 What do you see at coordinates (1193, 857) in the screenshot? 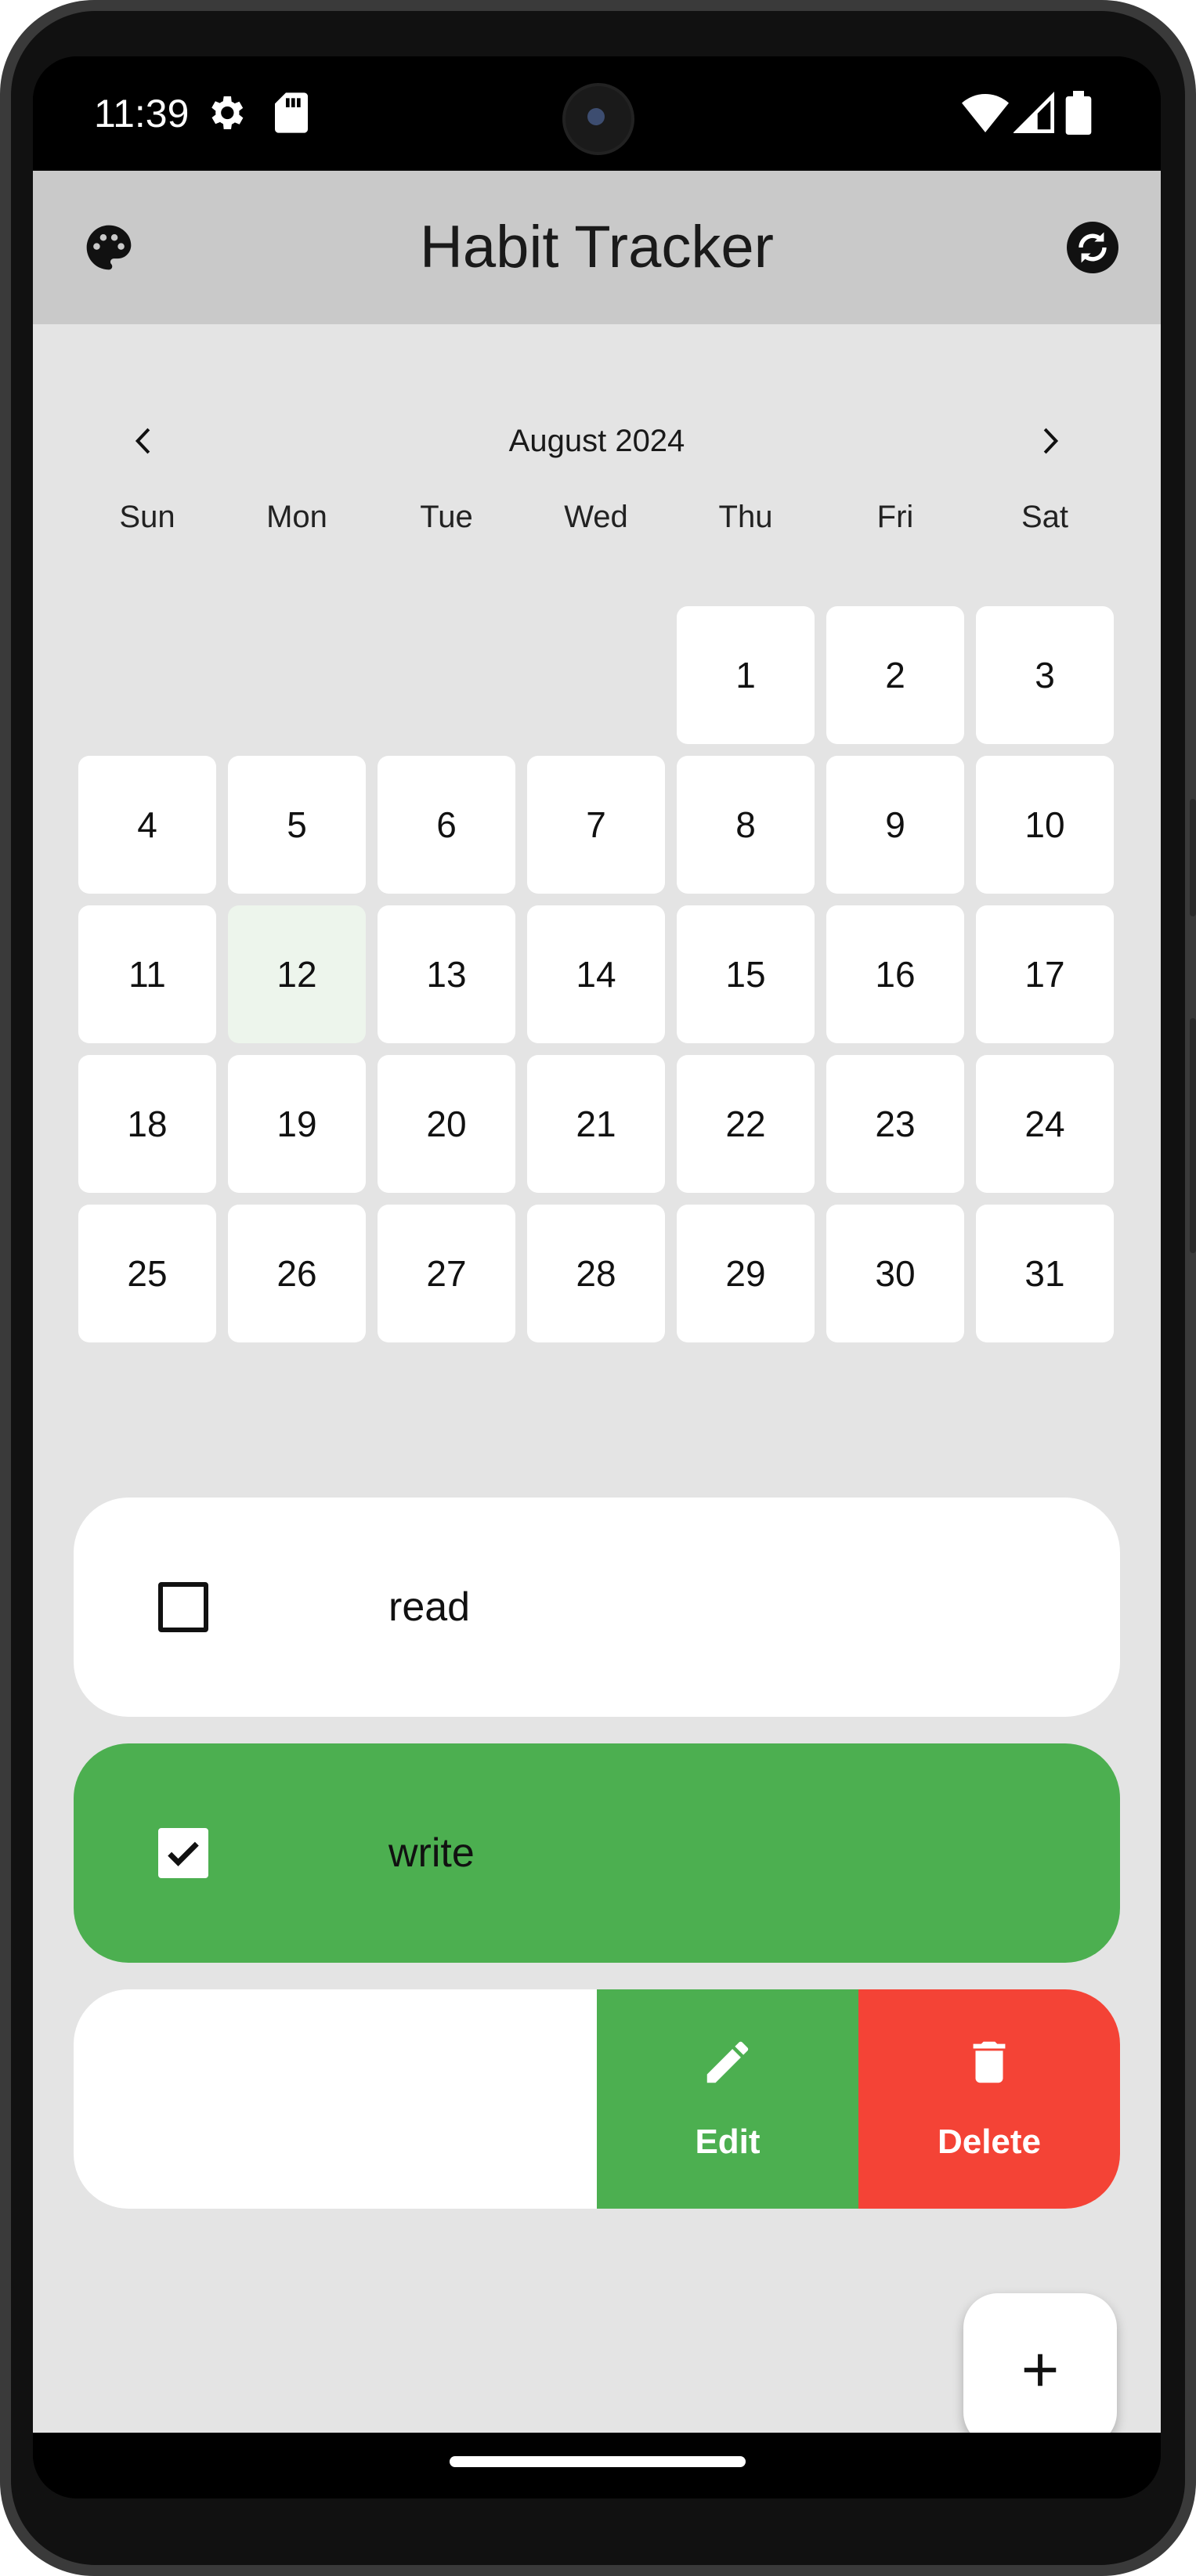
I see `power-button` at bounding box center [1193, 857].